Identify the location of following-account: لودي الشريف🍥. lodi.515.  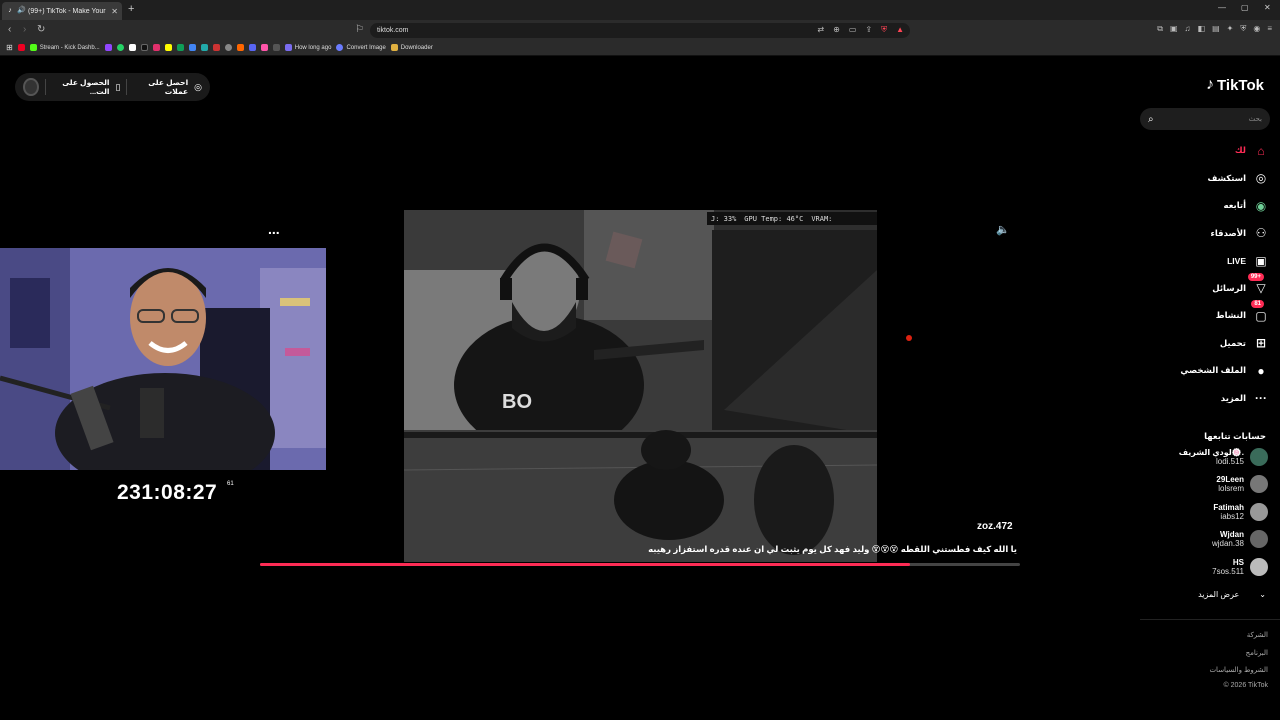
(1208, 457).